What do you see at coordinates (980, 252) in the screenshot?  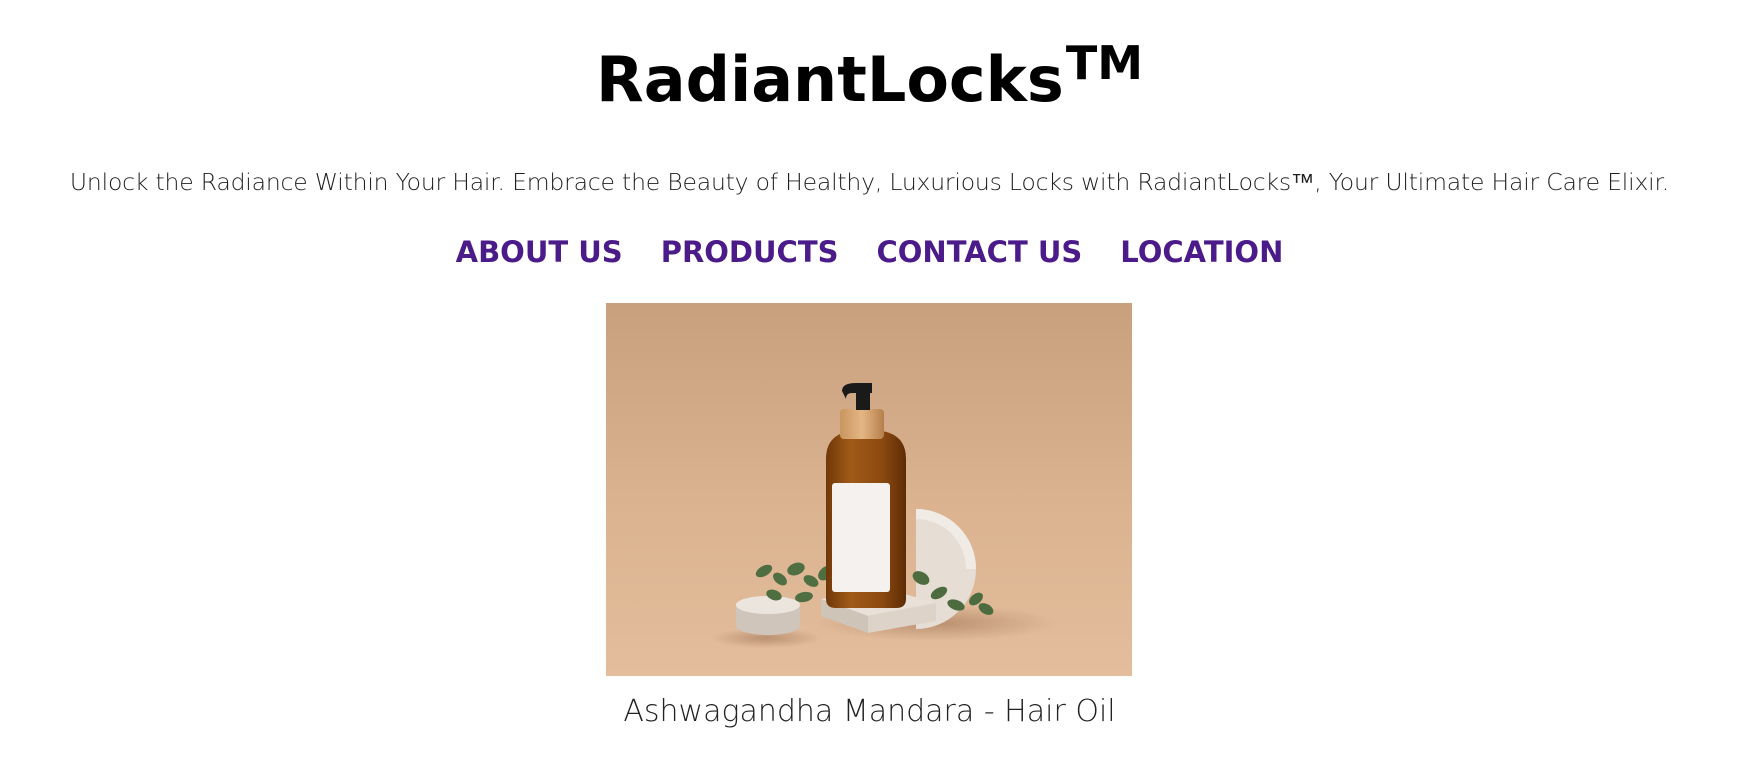 I see `nav-contact-us: CONTACT US` at bounding box center [980, 252].